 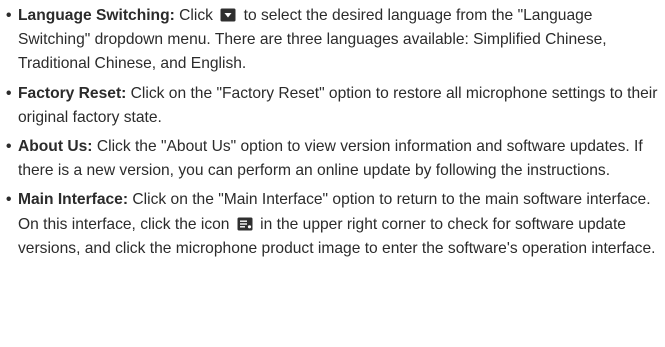 What do you see at coordinates (73, 200) in the screenshot?
I see `item-term: Main Interface:` at bounding box center [73, 200].